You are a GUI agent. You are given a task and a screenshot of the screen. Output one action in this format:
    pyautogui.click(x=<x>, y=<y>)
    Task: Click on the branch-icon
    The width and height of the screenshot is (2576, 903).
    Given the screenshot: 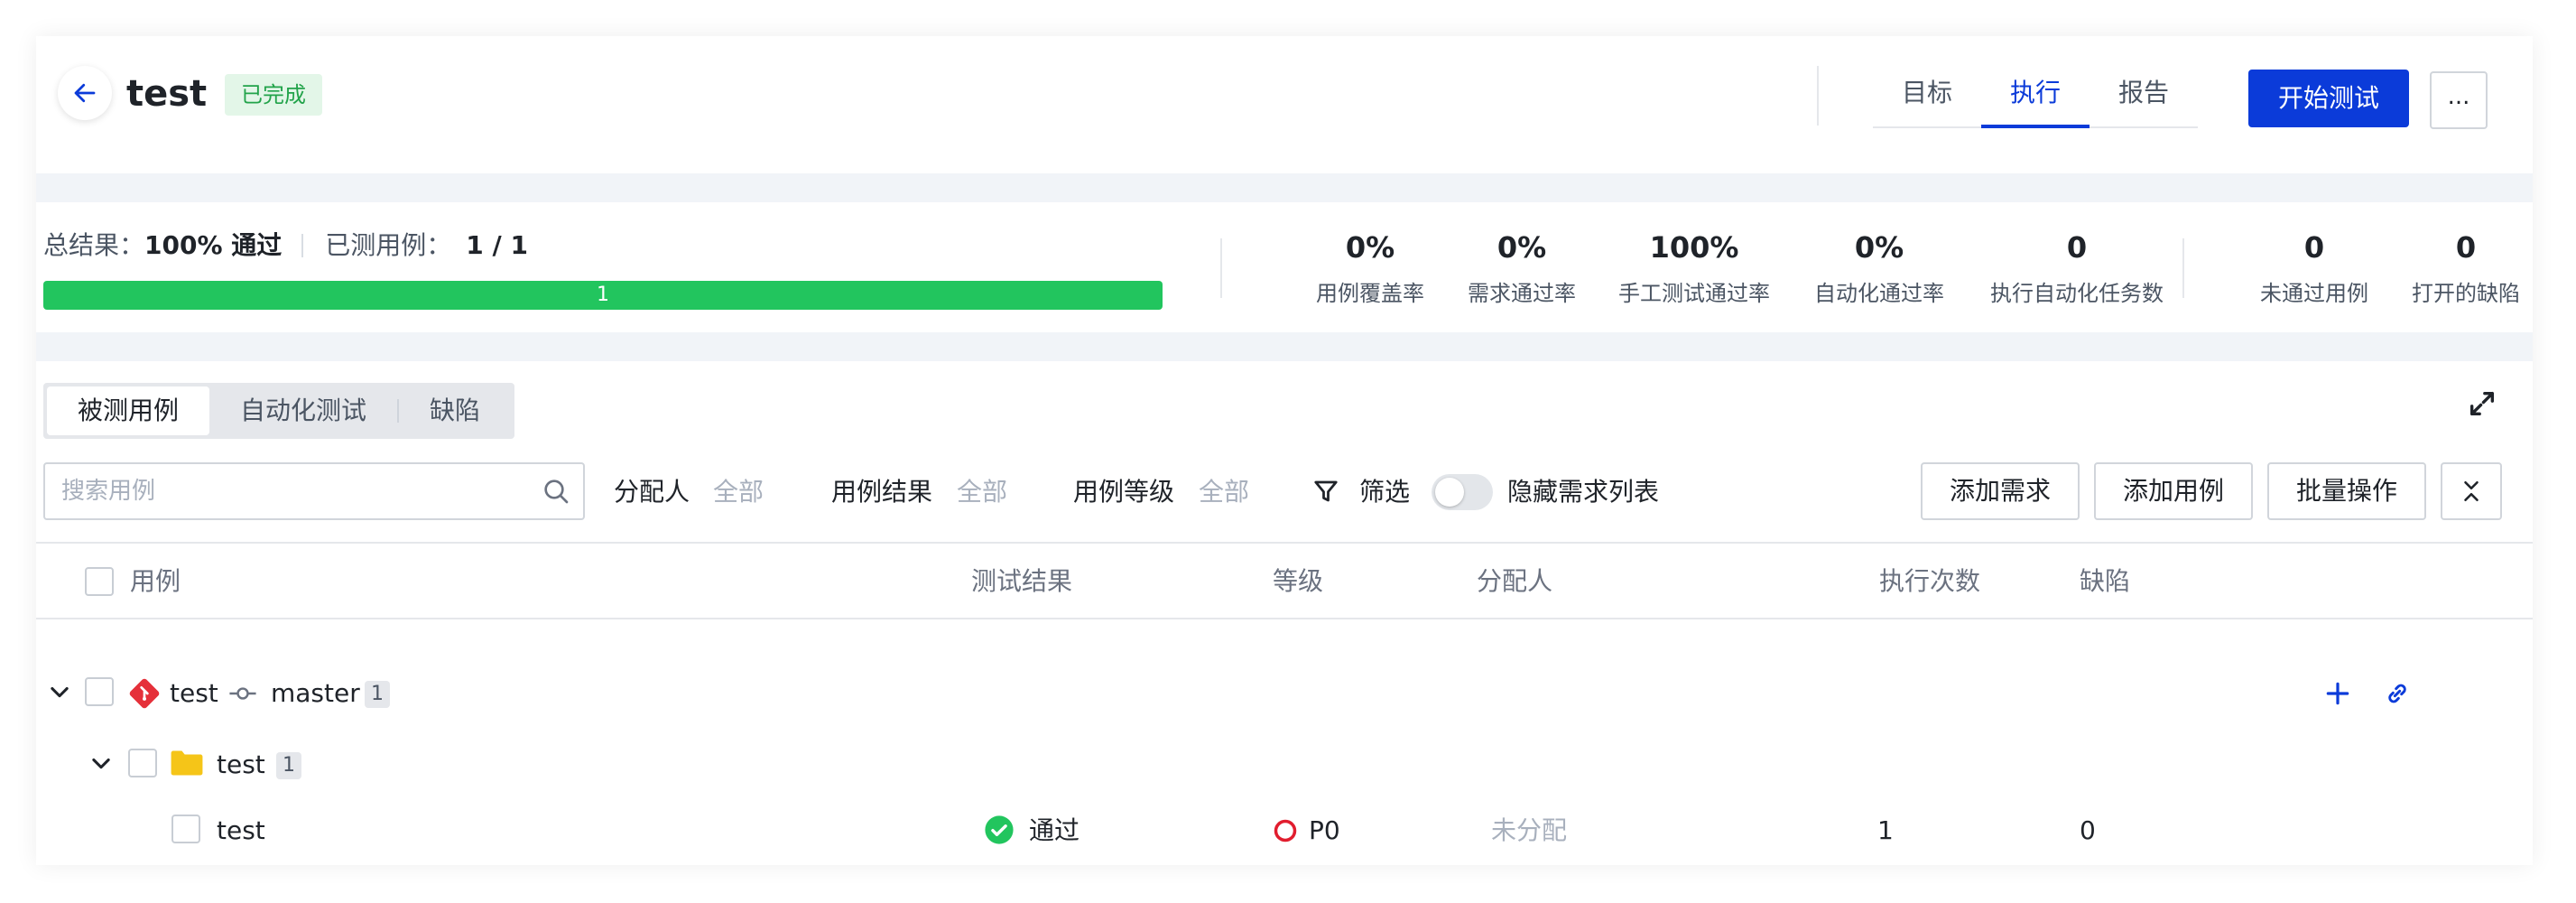 What is the action you would take?
    pyautogui.click(x=242, y=693)
    